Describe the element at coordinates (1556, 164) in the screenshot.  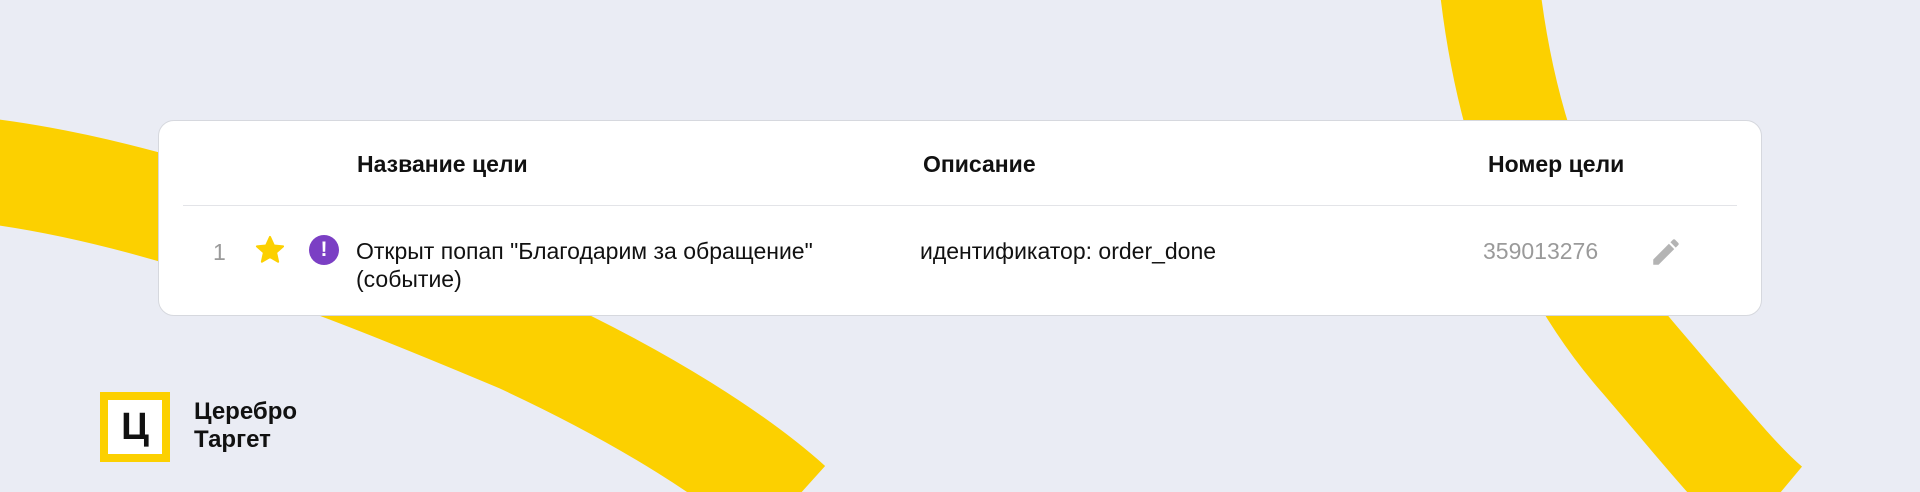
I see `header-goal-number: Номер цели` at that location.